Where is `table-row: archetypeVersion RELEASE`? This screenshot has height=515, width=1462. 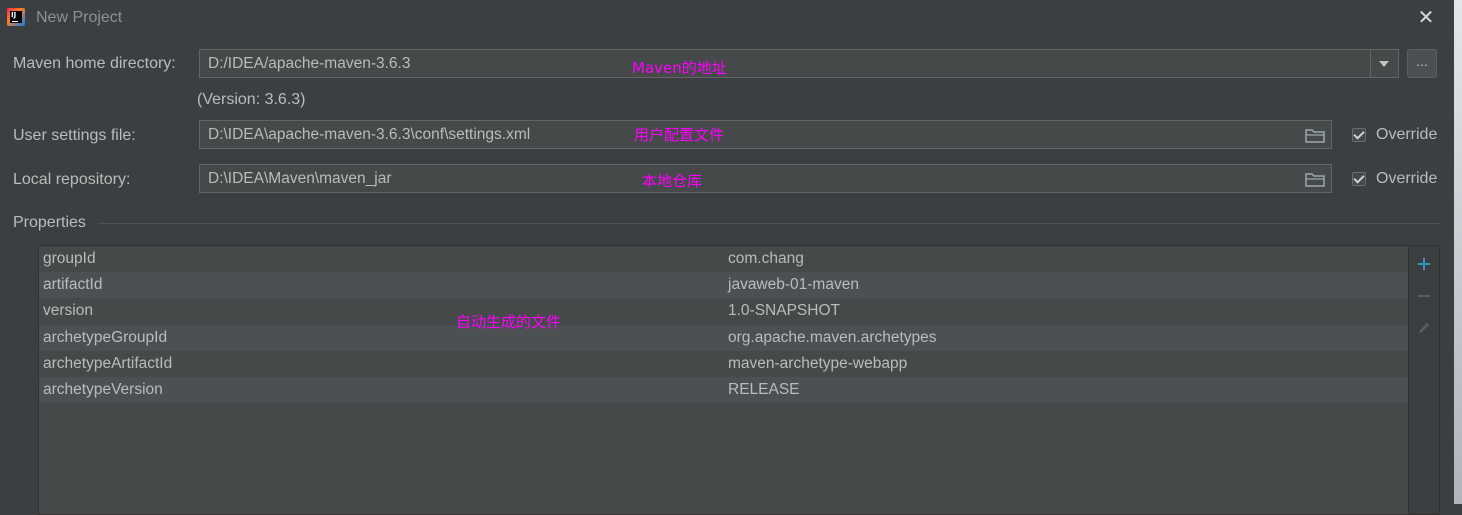 table-row: archetypeVersion RELEASE is located at coordinates (723, 390).